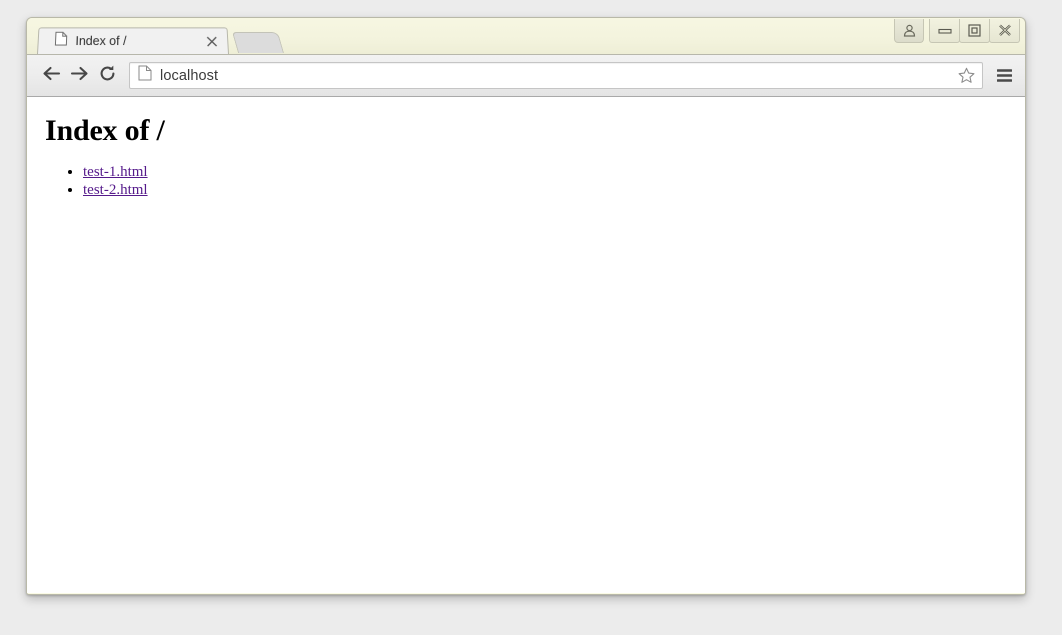  Describe the element at coordinates (115, 172) in the screenshot. I see `file-link-test-1: test-1.html` at that location.